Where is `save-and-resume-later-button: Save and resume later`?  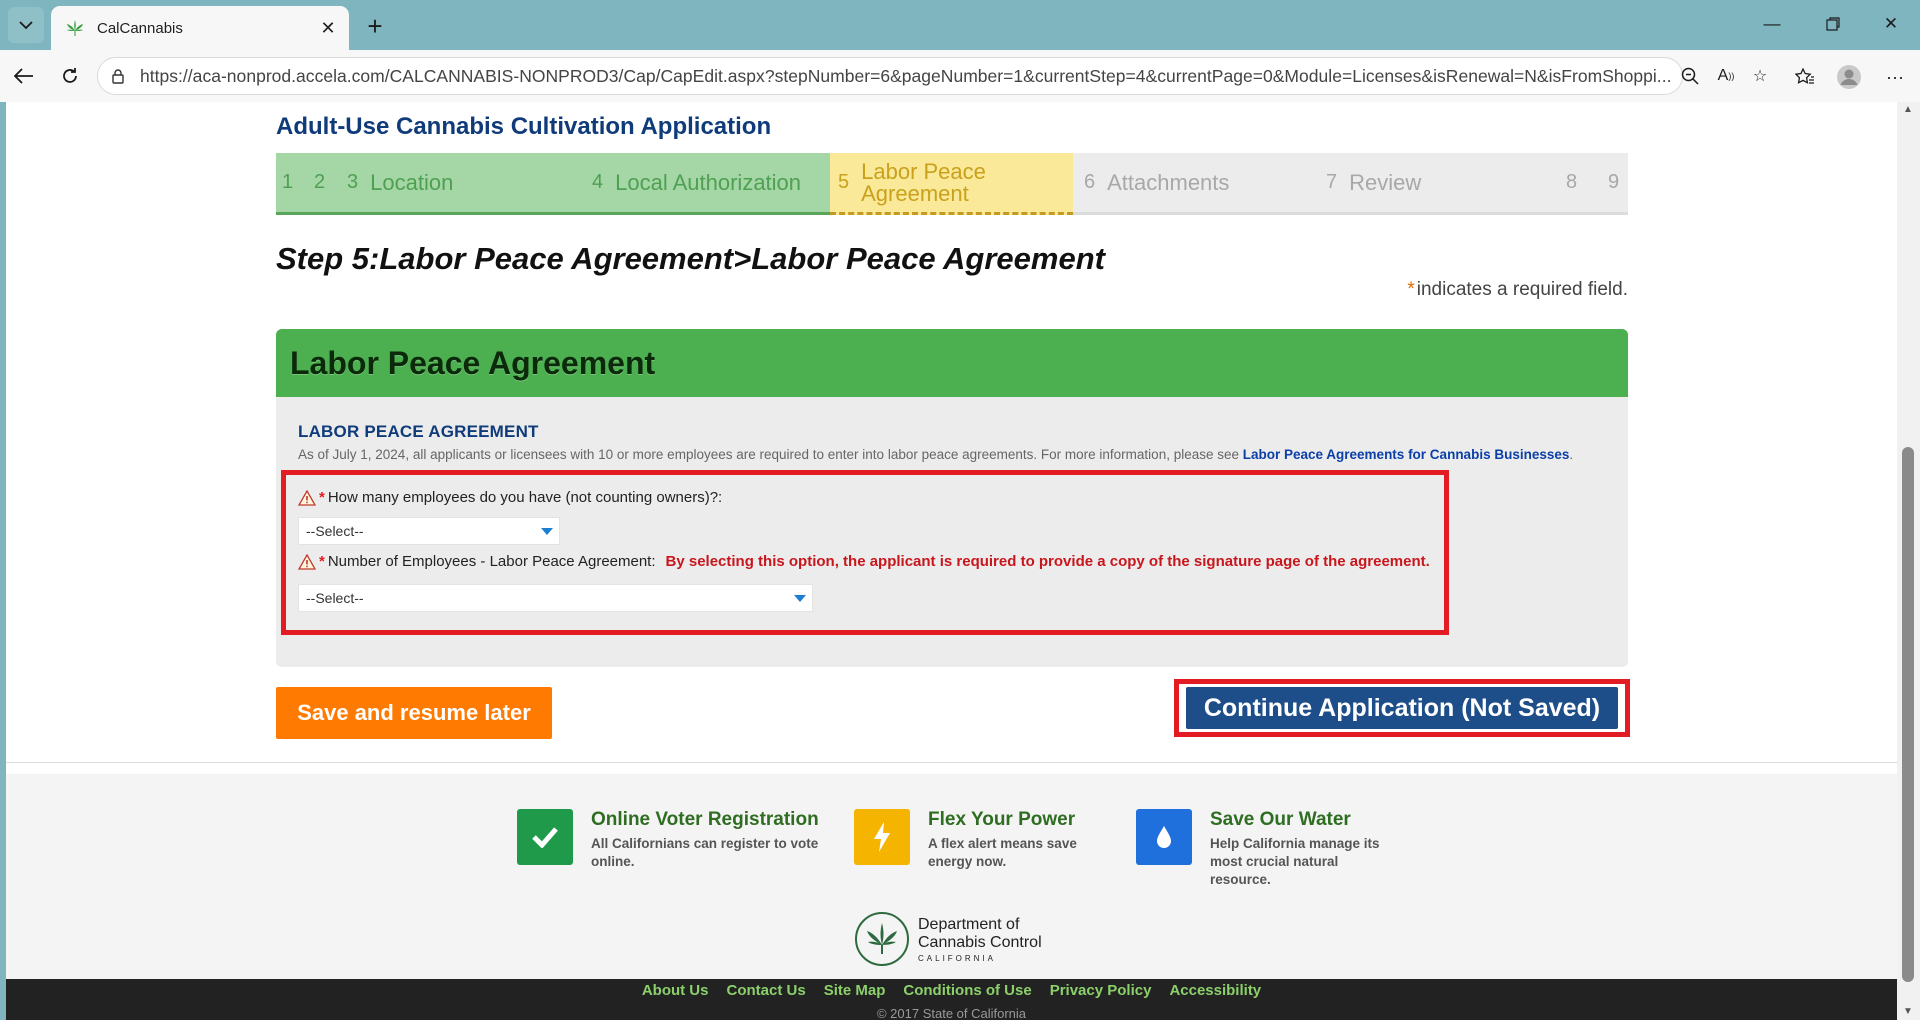 save-and-resume-later-button: Save and resume later is located at coordinates (414, 713).